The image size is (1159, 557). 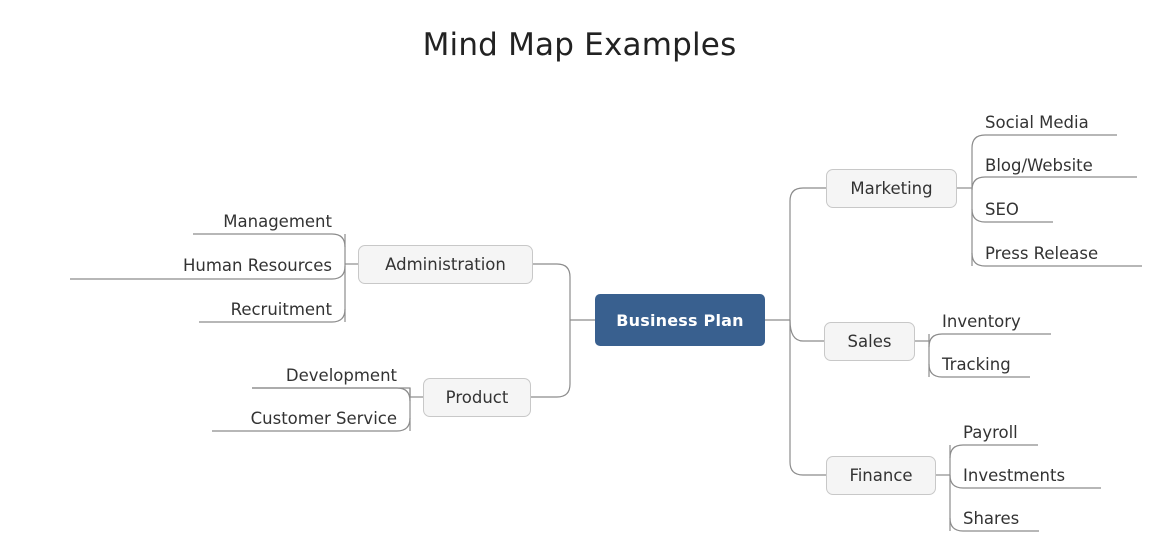 What do you see at coordinates (1061, 518) in the screenshot?
I see `leaf-node-shares: Shares` at bounding box center [1061, 518].